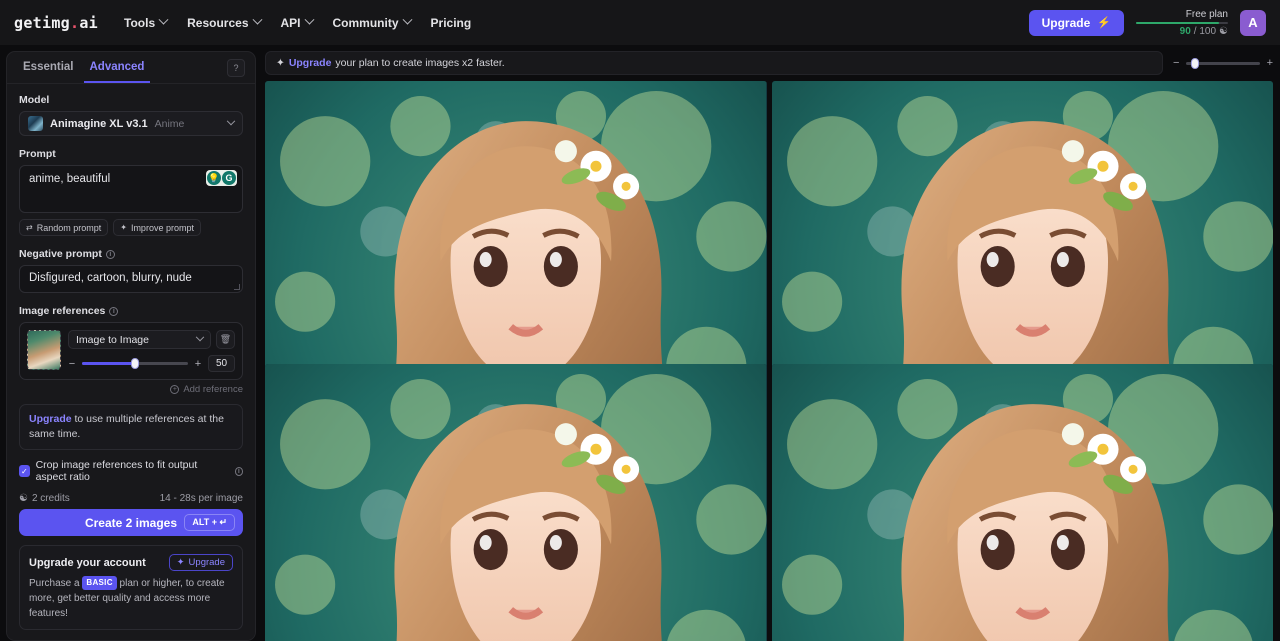 This screenshot has height=641, width=1280. Describe the element at coordinates (175, 389) in the screenshot. I see `plus-circle-icon: +` at that location.